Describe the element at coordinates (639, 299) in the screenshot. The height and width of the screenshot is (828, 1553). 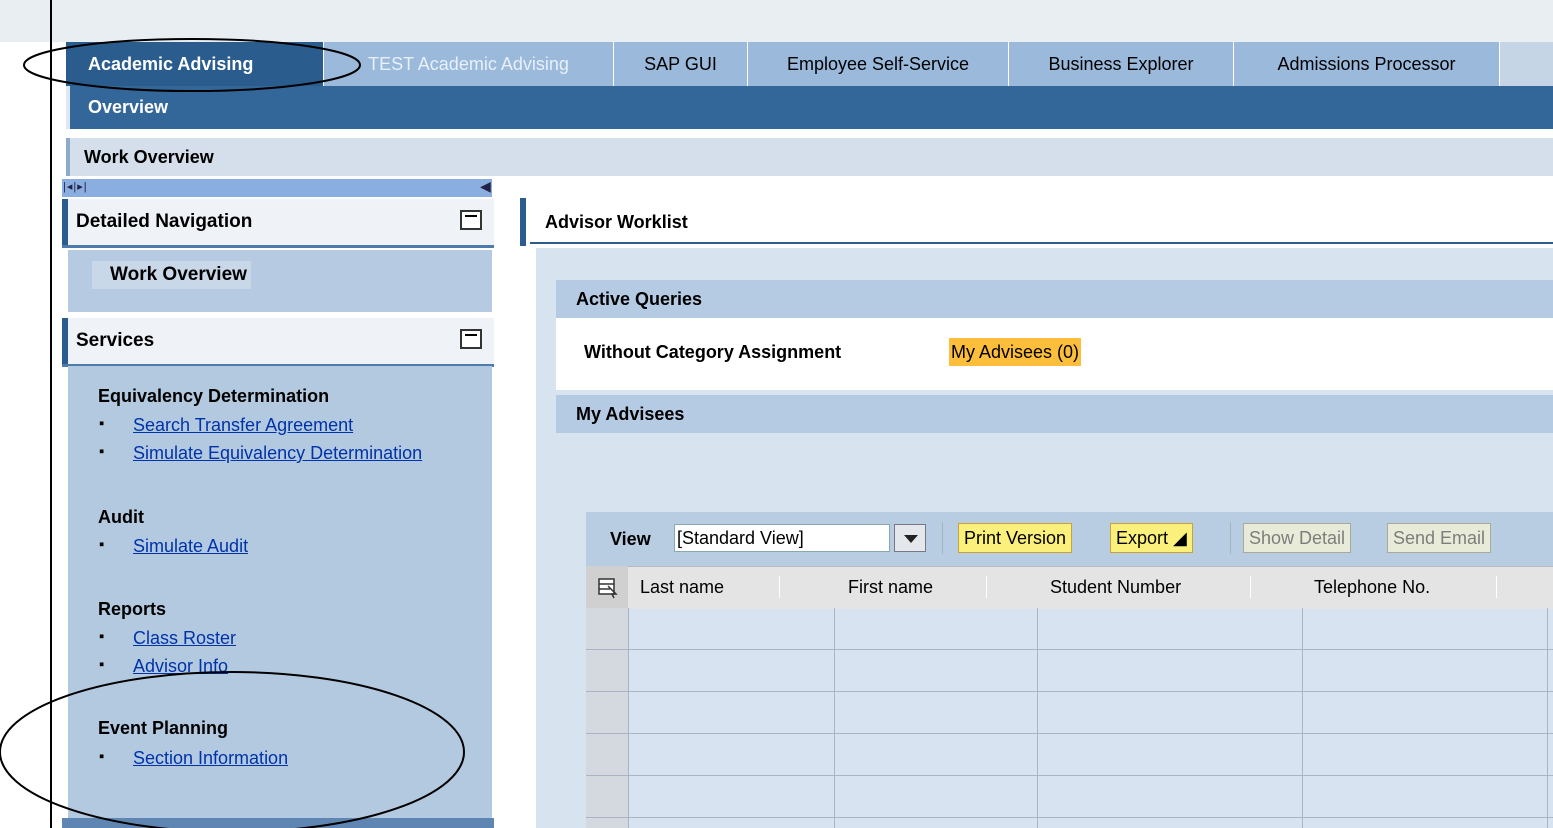
I see `active-queries-title: Active Queries` at that location.